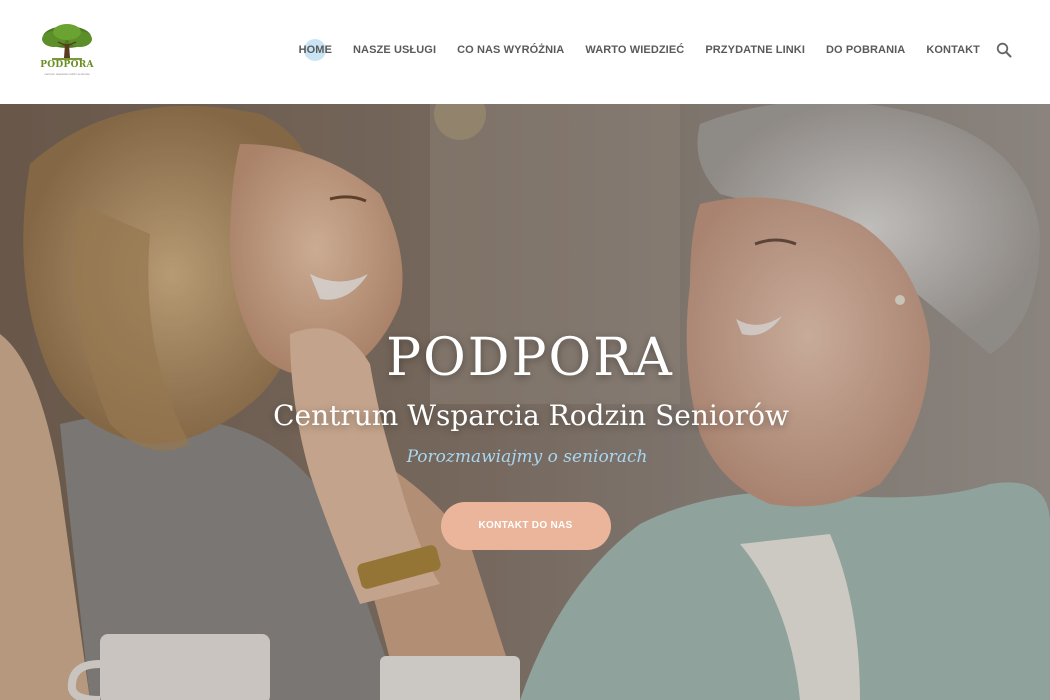 Image resolution: width=1050 pixels, height=700 pixels. I want to click on nav-item-label: HOME, so click(315, 50).